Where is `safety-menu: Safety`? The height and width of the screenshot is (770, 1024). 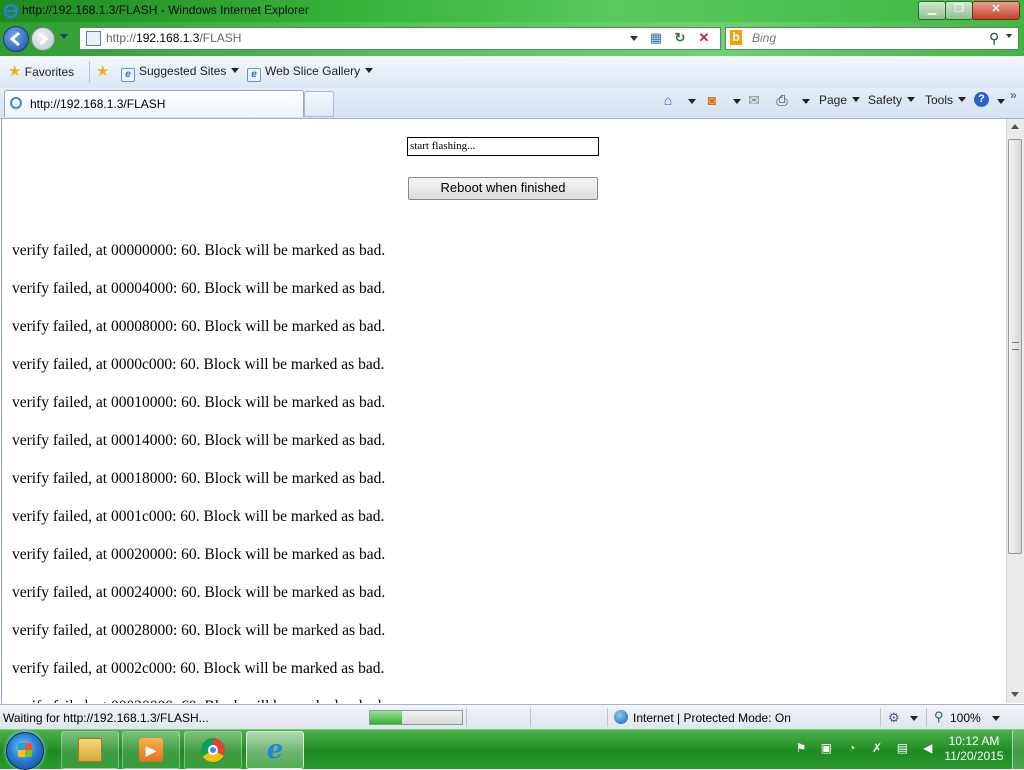 safety-menu: Safety is located at coordinates (892, 100).